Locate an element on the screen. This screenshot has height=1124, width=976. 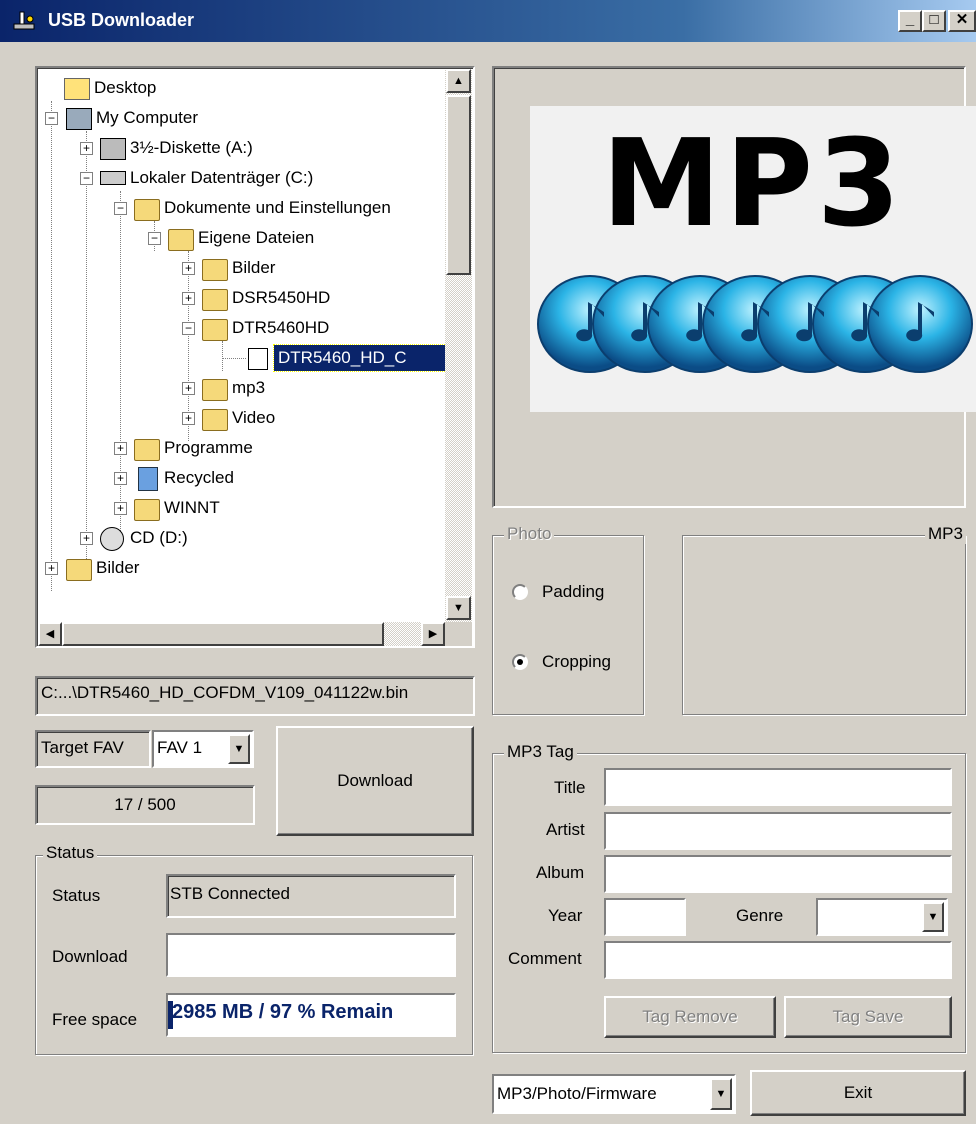
pictures-folder-icon is located at coordinates (215, 270).